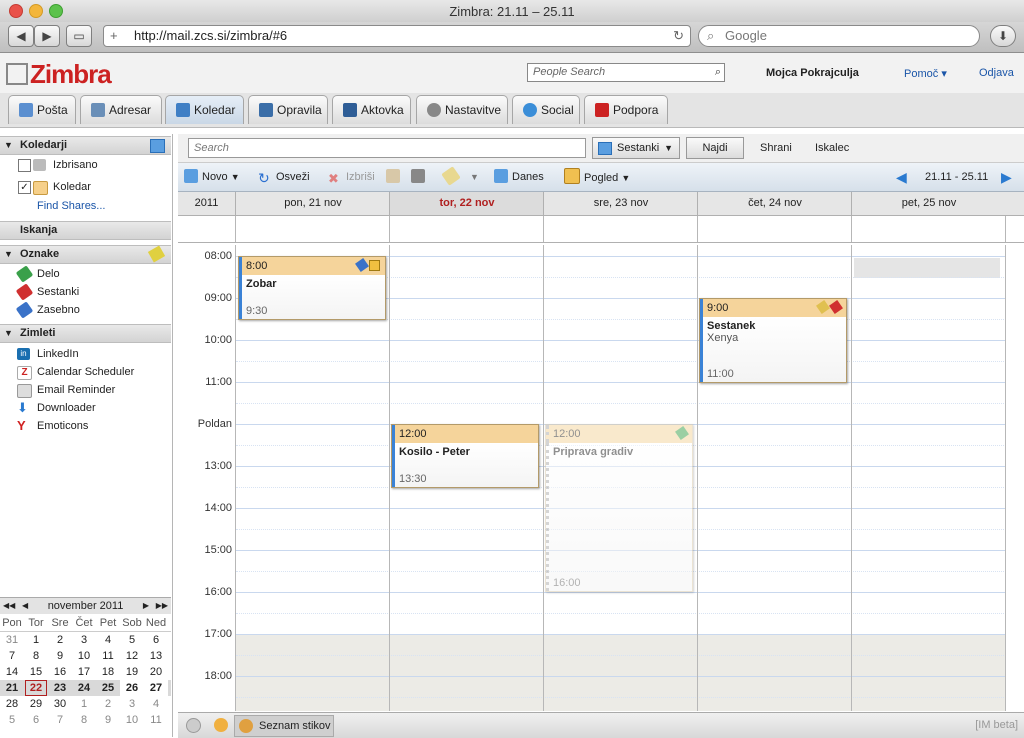 The image size is (1024, 738). What do you see at coordinates (312, 203) in the screenshot?
I see `day-header: pon, 21 nov` at bounding box center [312, 203].